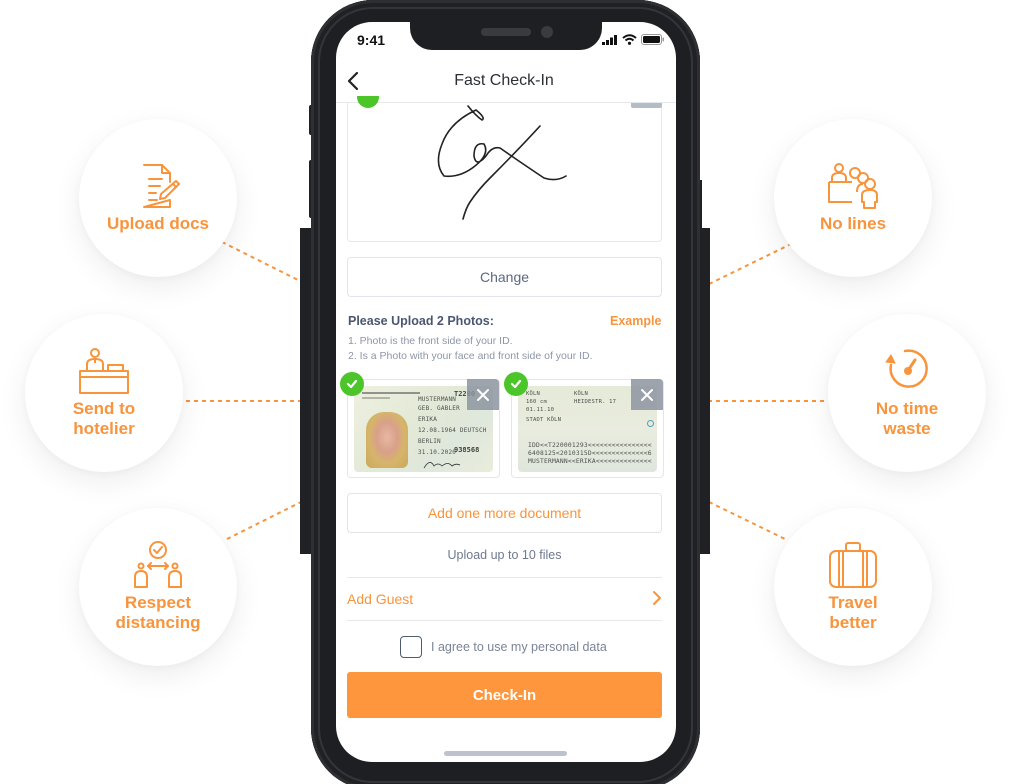 This screenshot has height=784, width=1012. What do you see at coordinates (158, 612) in the screenshot?
I see `feature-label: Respect distancing` at bounding box center [158, 612].